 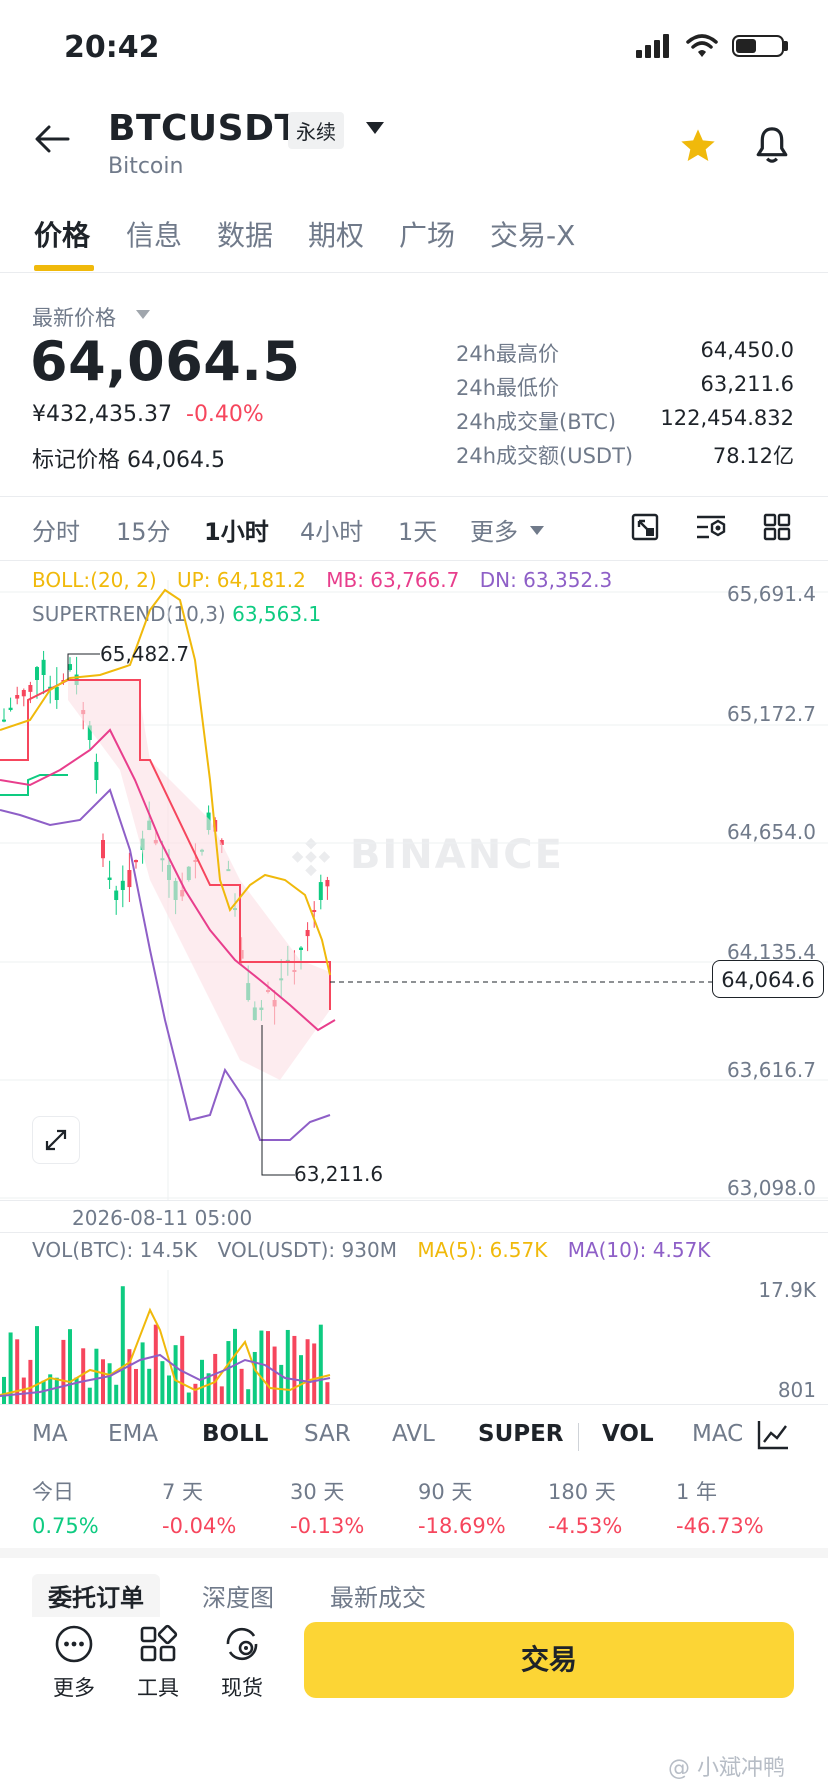 I want to click on latest-price-label: 最新价格, so click(x=74, y=317).